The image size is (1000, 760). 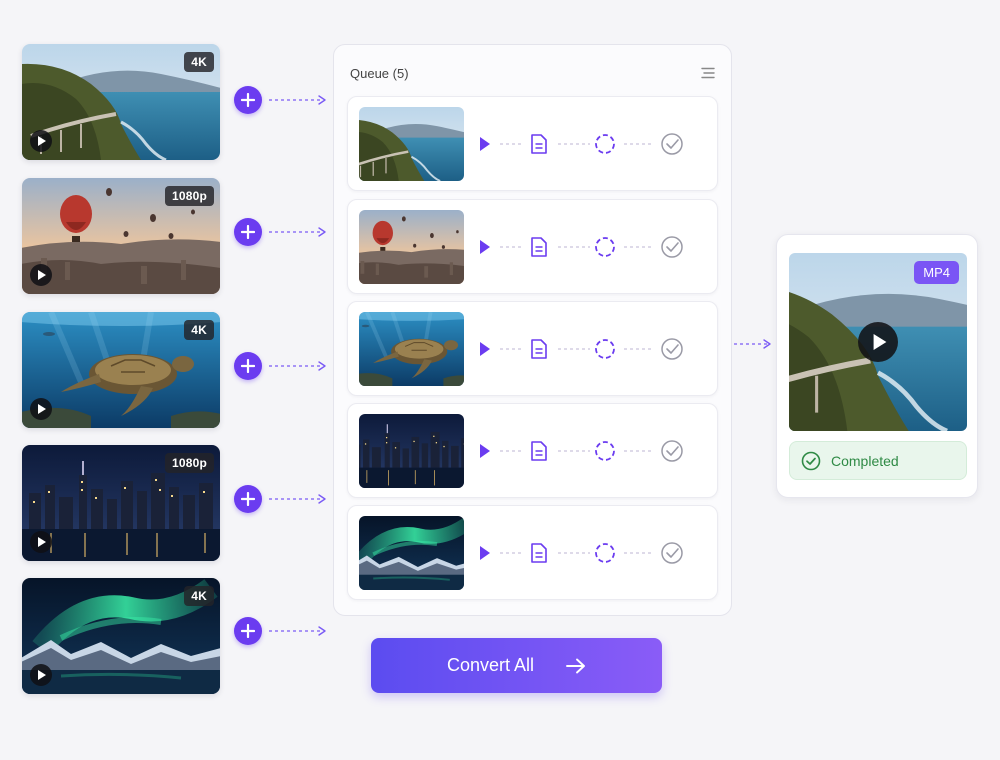 I want to click on convert-all-button: Convert All, so click(x=516, y=665).